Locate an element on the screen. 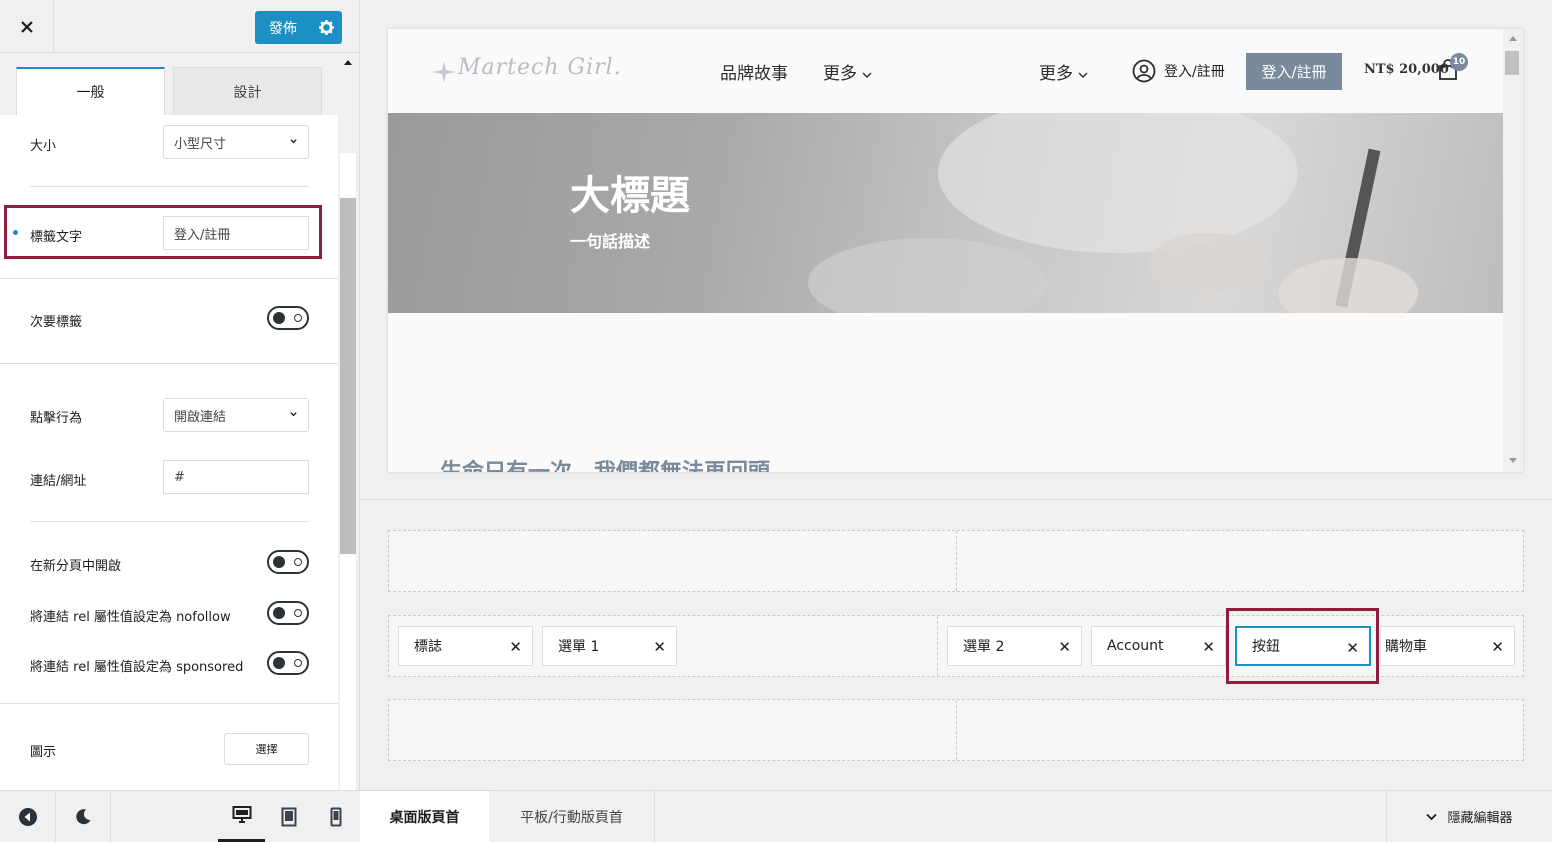 This screenshot has height=842, width=1552. device-tablet-button is located at coordinates (288, 816).